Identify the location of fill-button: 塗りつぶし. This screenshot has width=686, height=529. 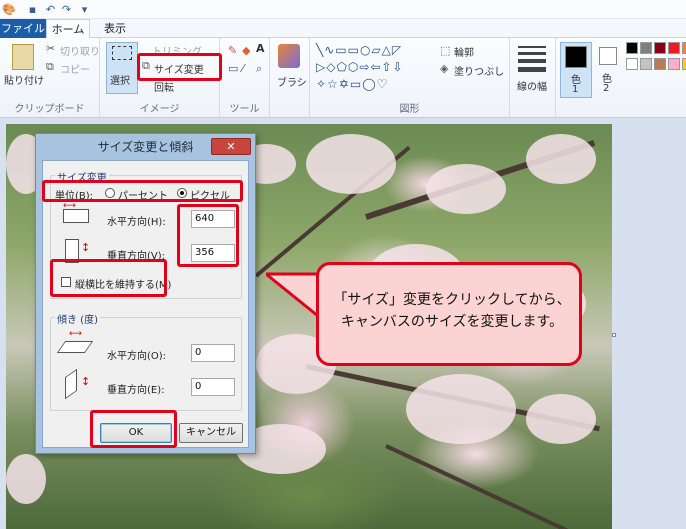
(479, 70).